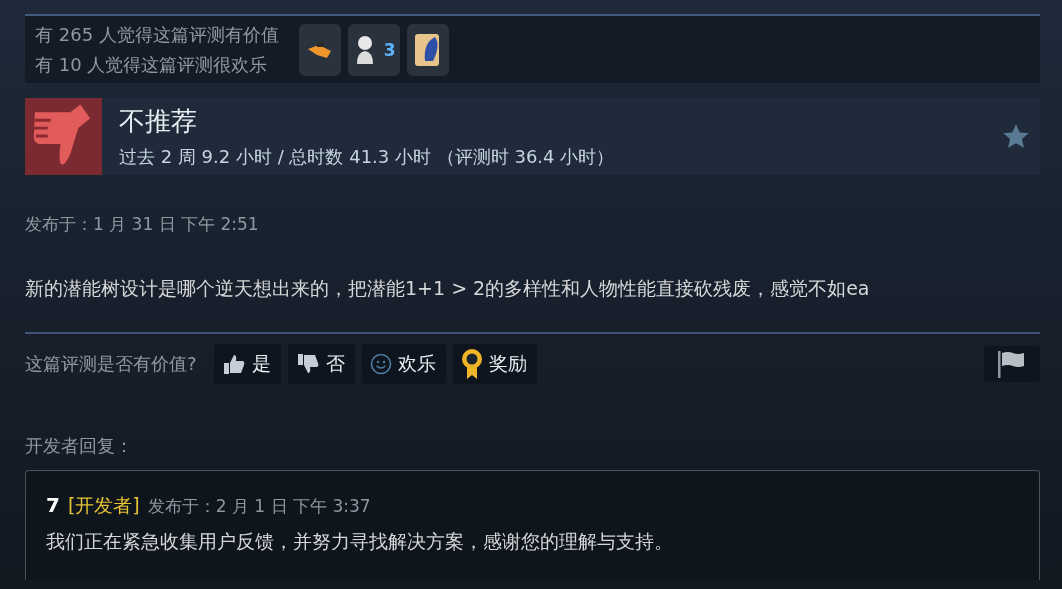 This screenshot has width=1062, height=589. I want to click on funny-button: 欢乐, so click(403, 364).